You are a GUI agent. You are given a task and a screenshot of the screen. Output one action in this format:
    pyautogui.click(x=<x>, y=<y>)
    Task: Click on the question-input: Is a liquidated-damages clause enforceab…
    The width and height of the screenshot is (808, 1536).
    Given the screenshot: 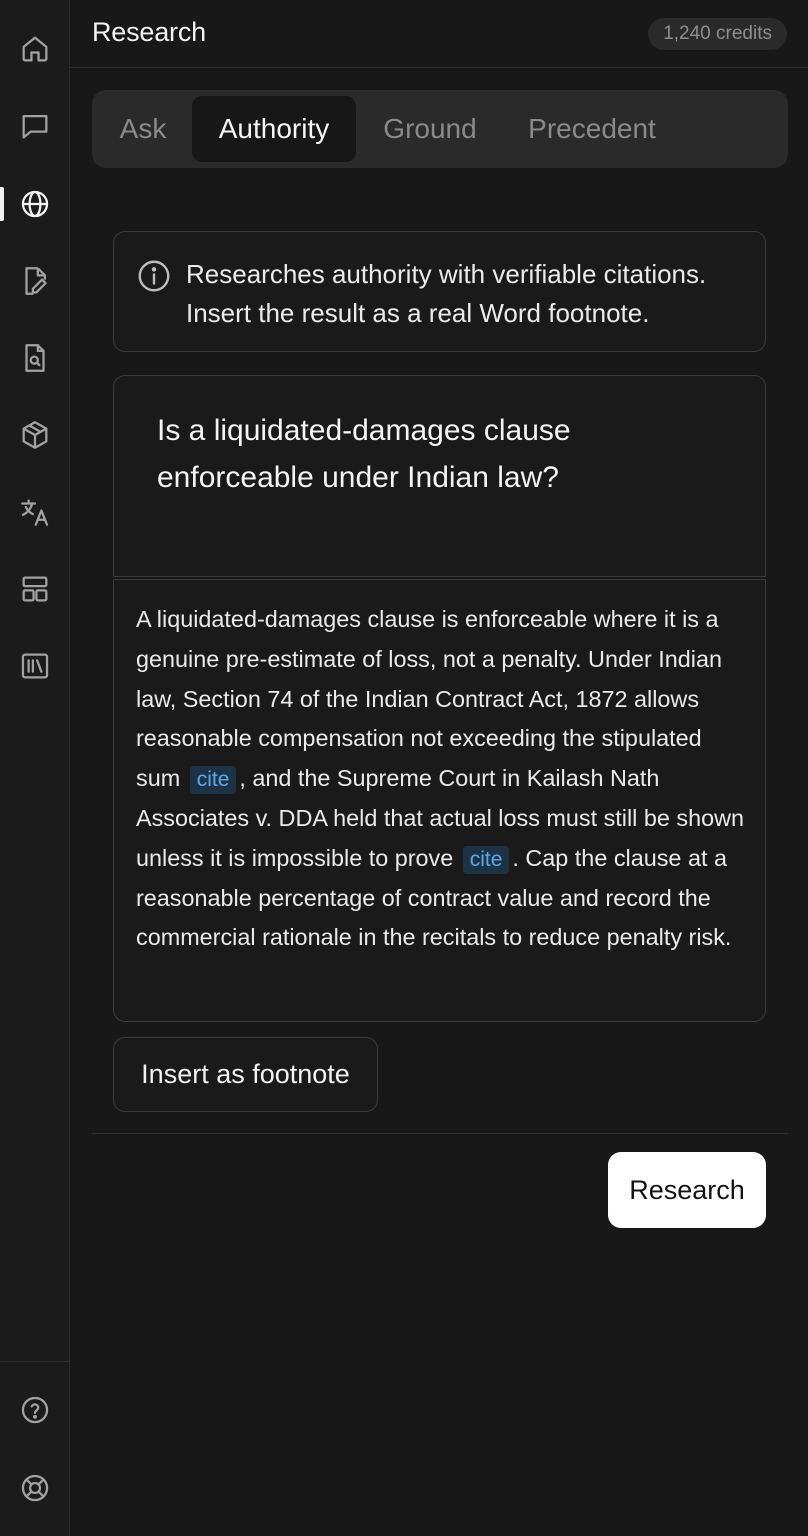 What is the action you would take?
    pyautogui.click(x=439, y=476)
    